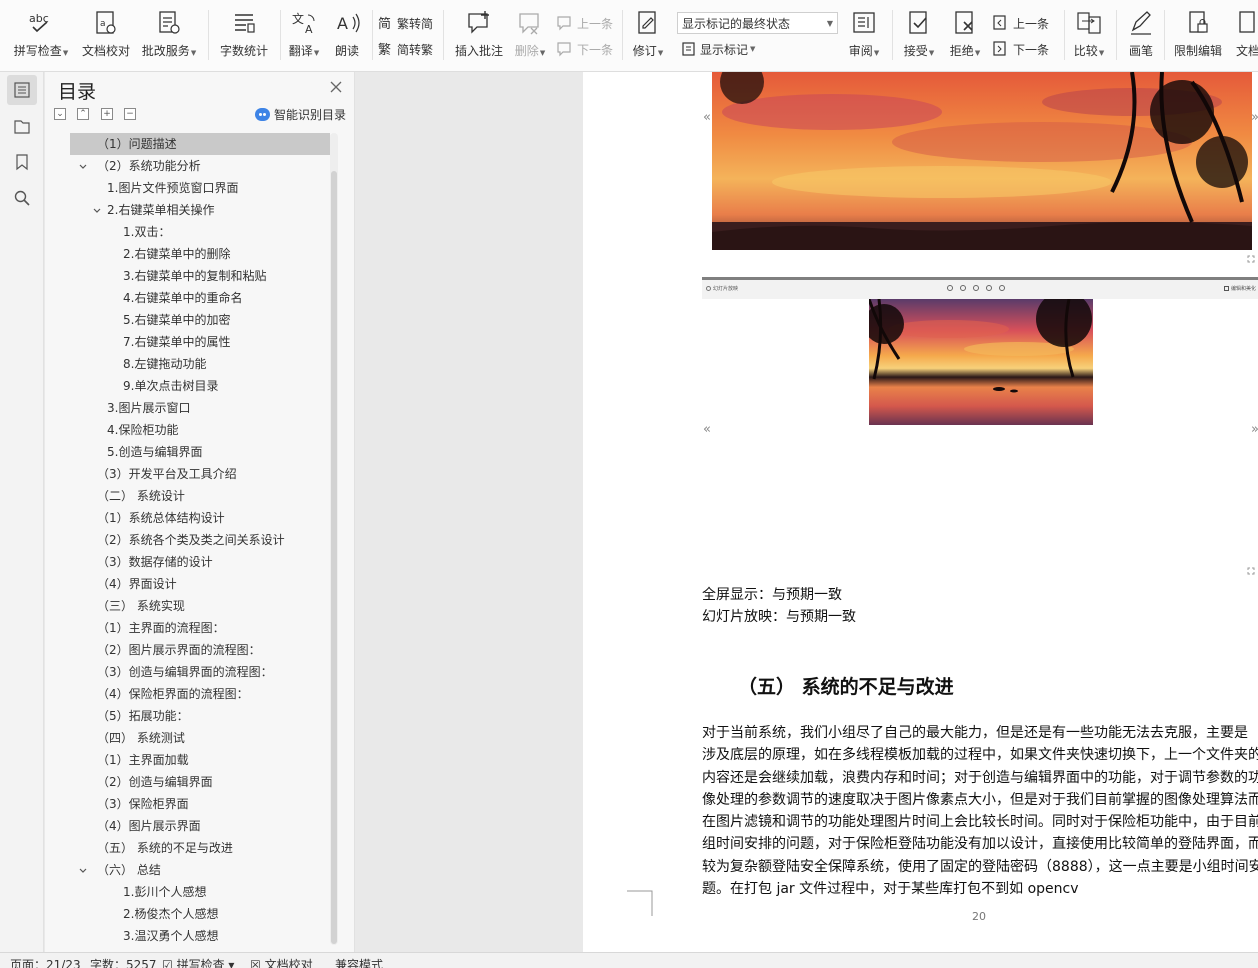  I want to click on toc-item: （2）创造与编辑界面, so click(190, 782).